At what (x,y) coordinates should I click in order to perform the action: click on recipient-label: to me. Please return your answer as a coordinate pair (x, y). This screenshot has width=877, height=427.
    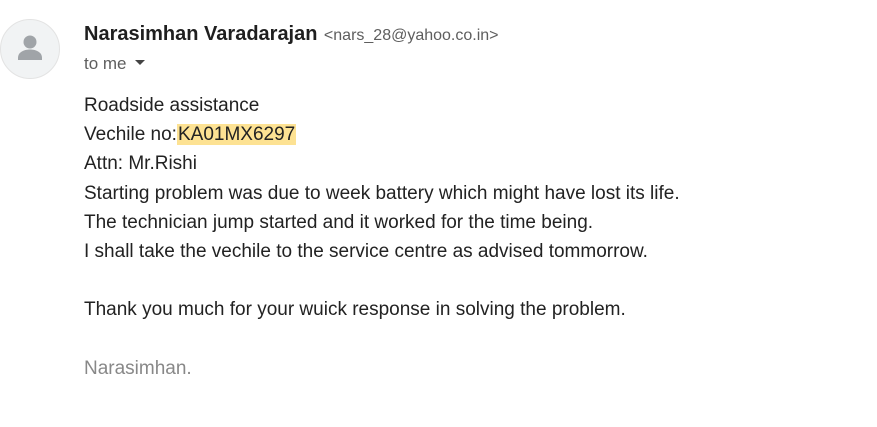
    Looking at the image, I should click on (105, 63).